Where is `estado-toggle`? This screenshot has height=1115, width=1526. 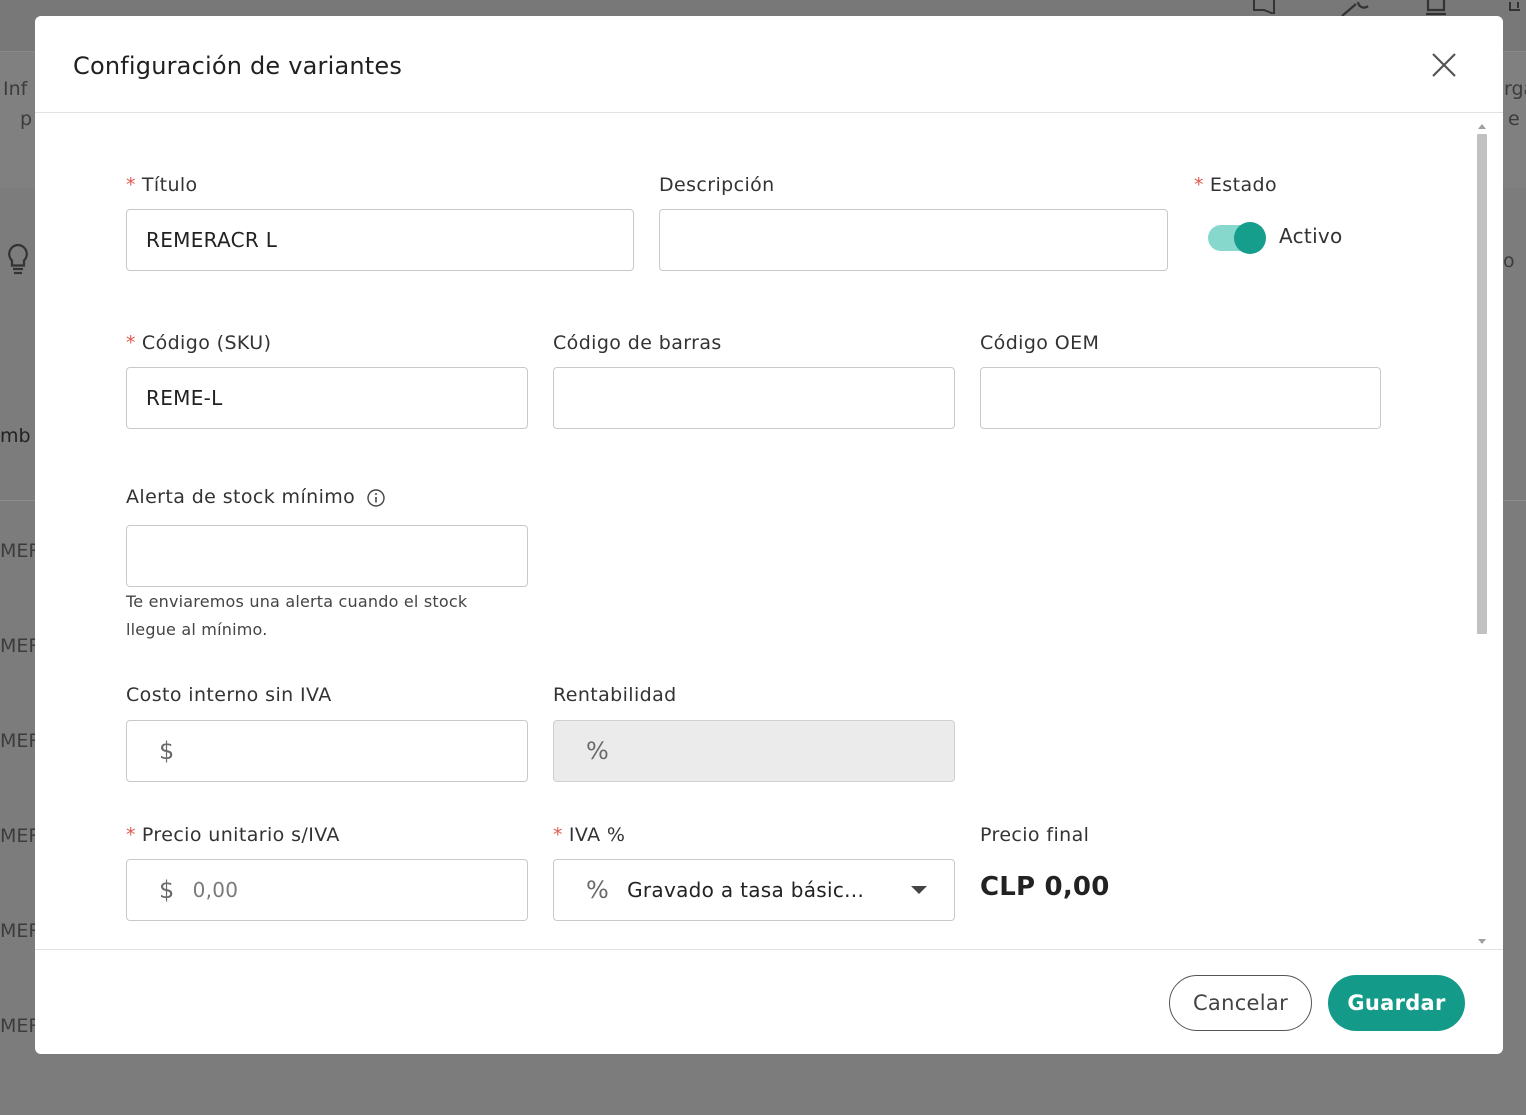 estado-toggle is located at coordinates (1237, 238).